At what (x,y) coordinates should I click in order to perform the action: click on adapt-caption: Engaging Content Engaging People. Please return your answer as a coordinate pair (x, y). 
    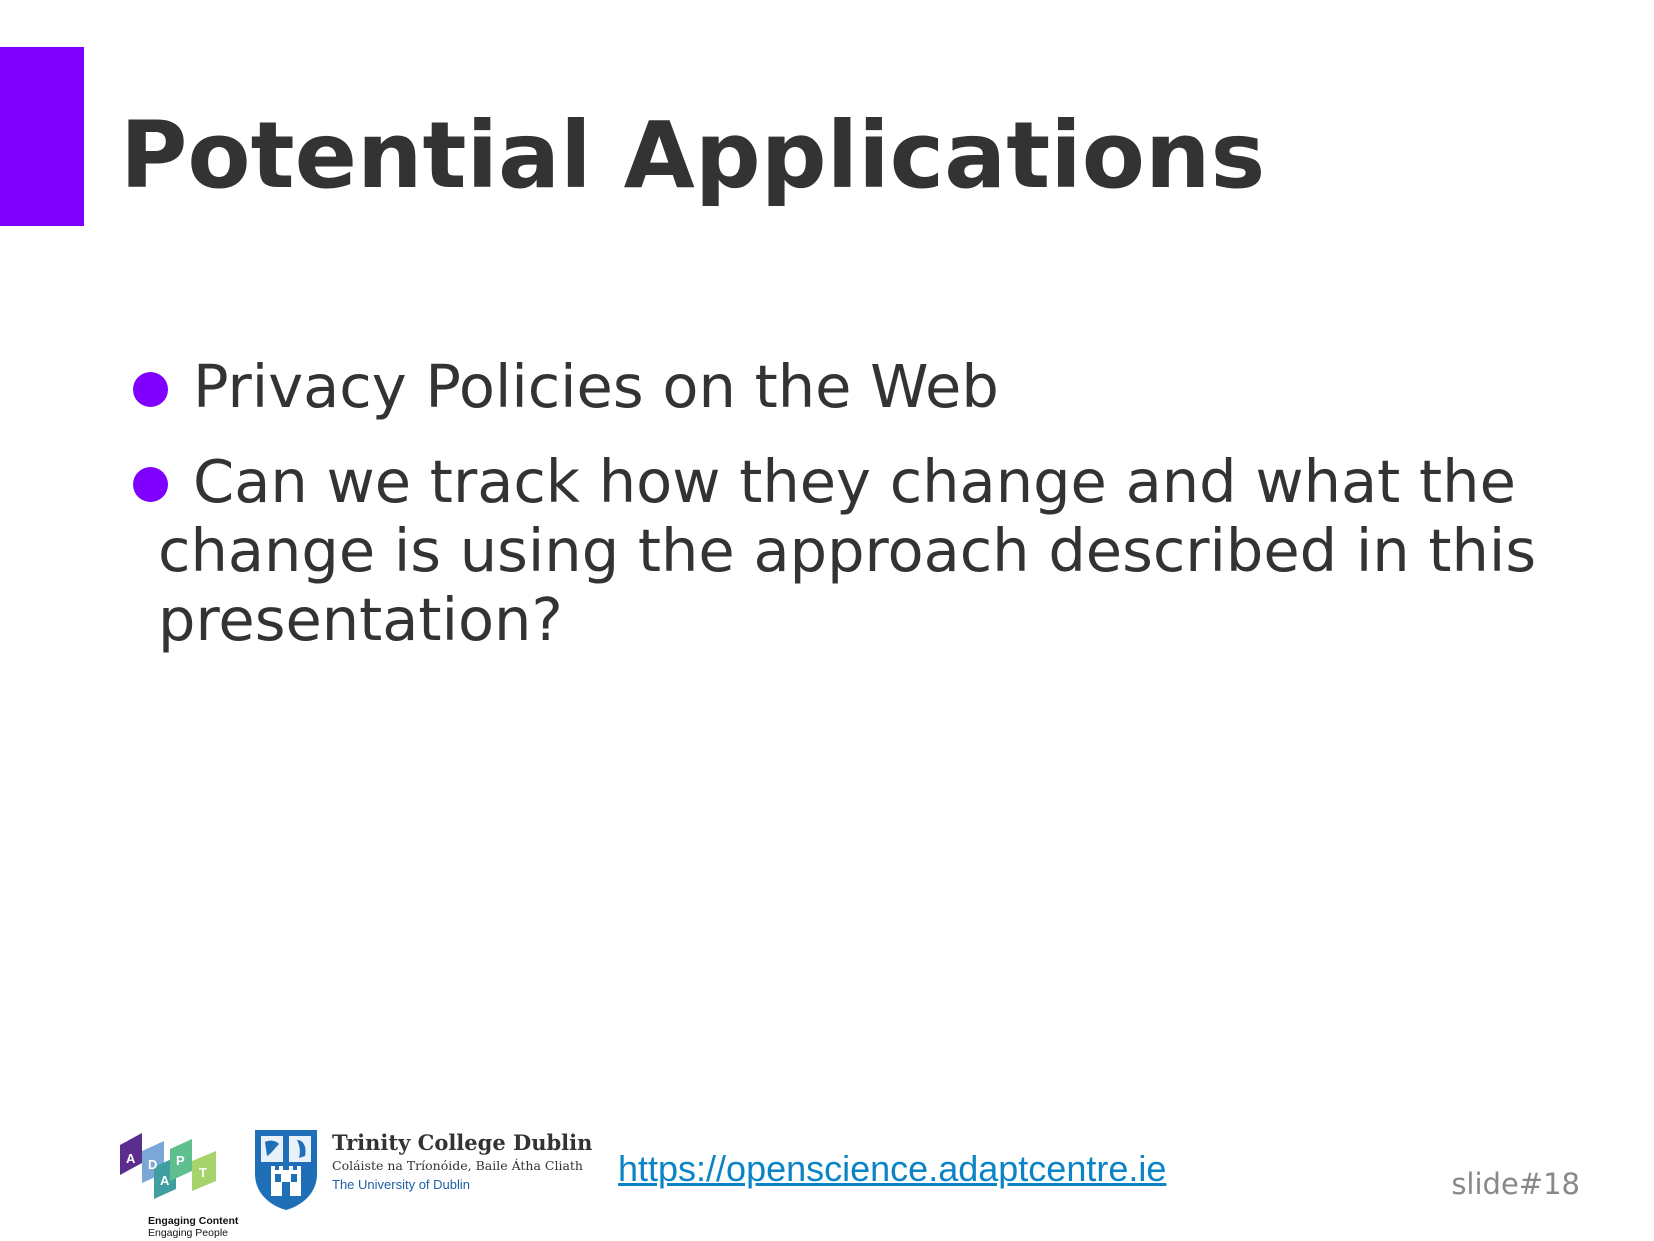
    Looking at the image, I should click on (193, 1227).